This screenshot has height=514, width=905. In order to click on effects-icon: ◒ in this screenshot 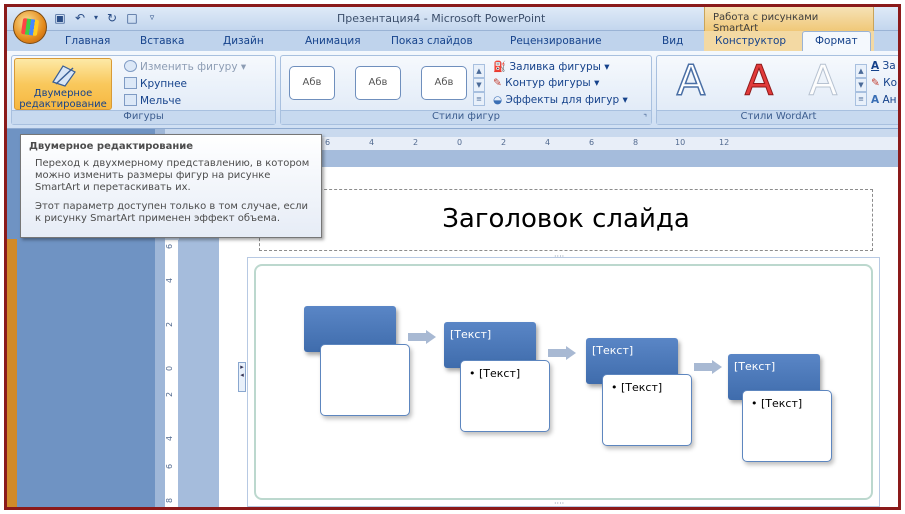, I will do `click(498, 100)`.